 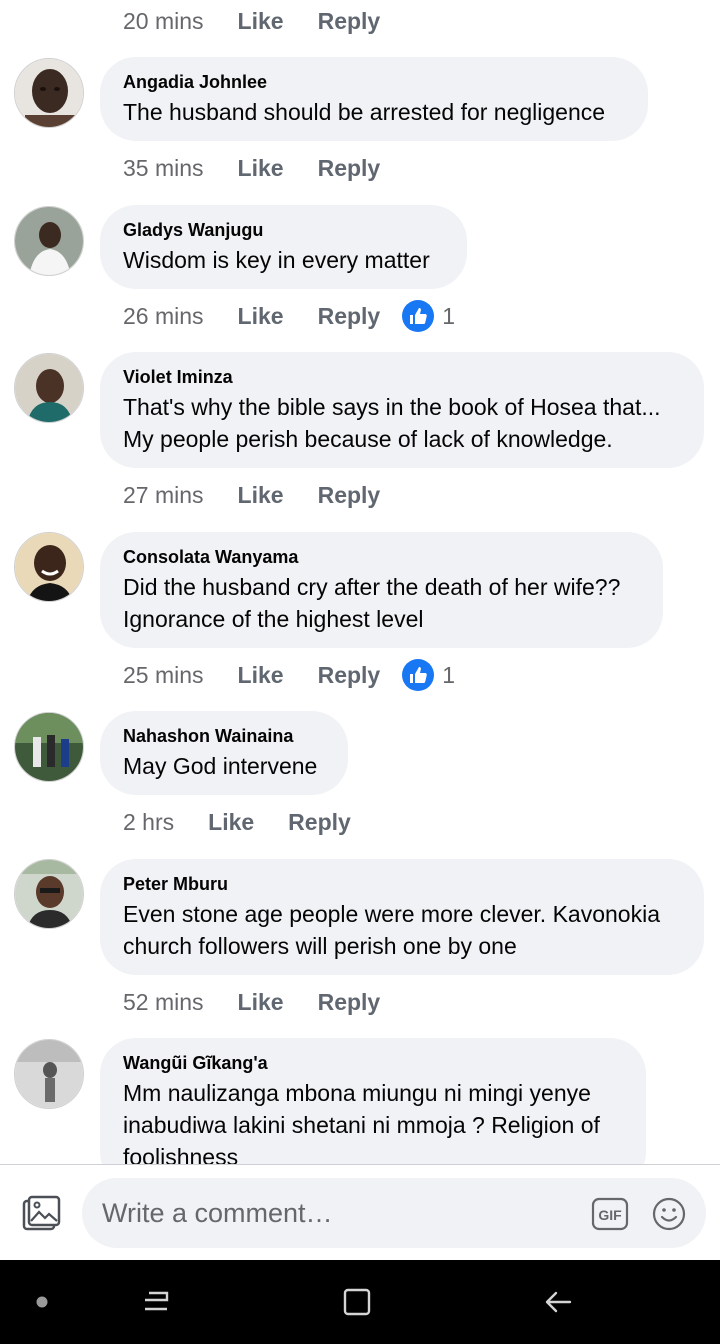 What do you see at coordinates (223, 736) in the screenshot?
I see `commenter-name: Nahashon Wainaina` at bounding box center [223, 736].